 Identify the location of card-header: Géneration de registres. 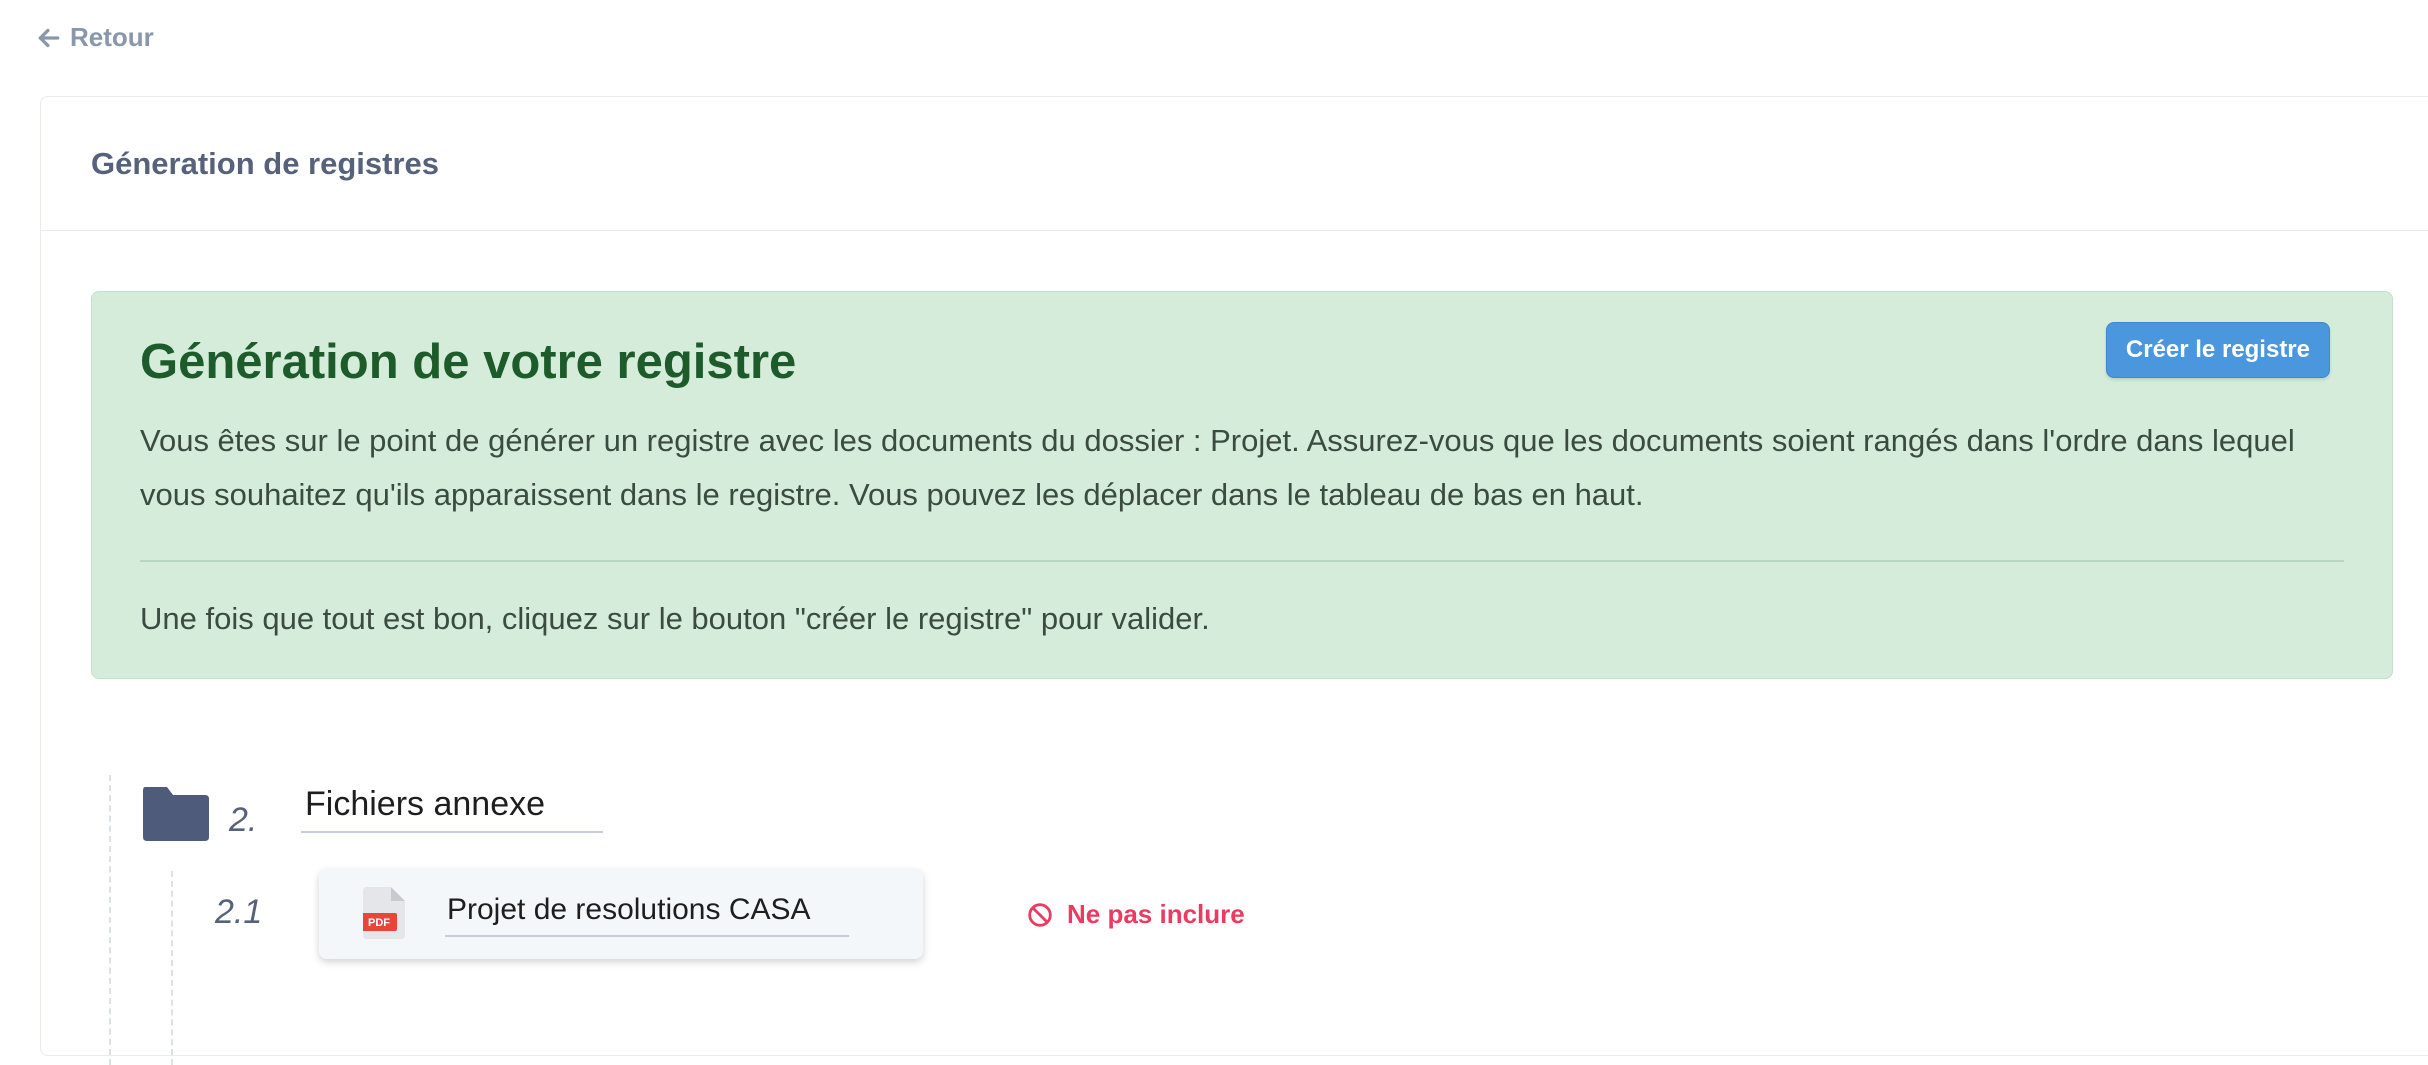
(1234, 164).